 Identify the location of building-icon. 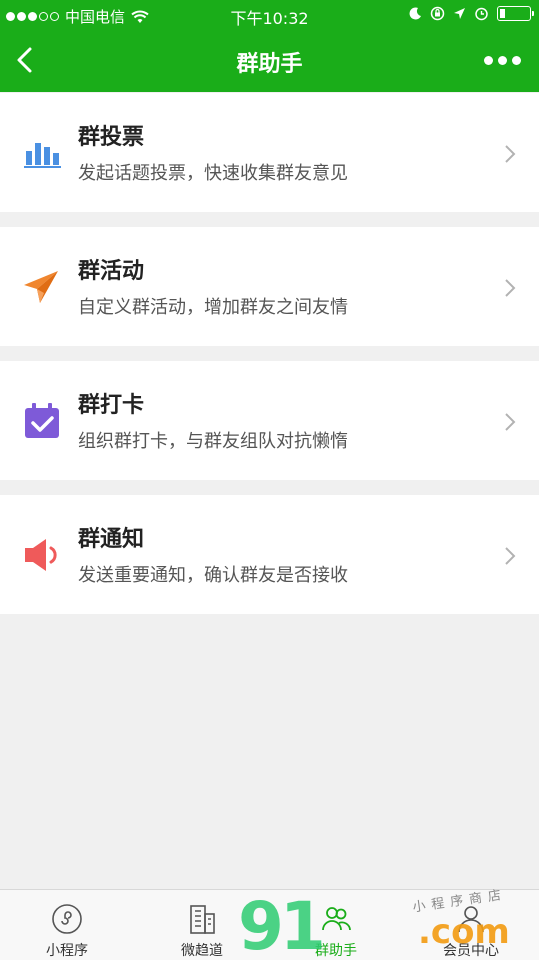
(202, 919).